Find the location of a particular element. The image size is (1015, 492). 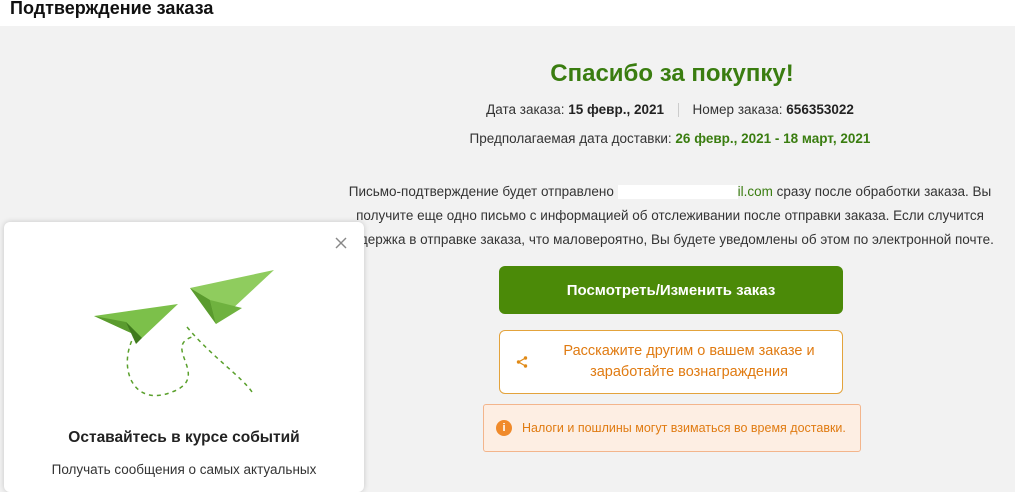

order-date-value: 15 февр., 2021 is located at coordinates (616, 109).